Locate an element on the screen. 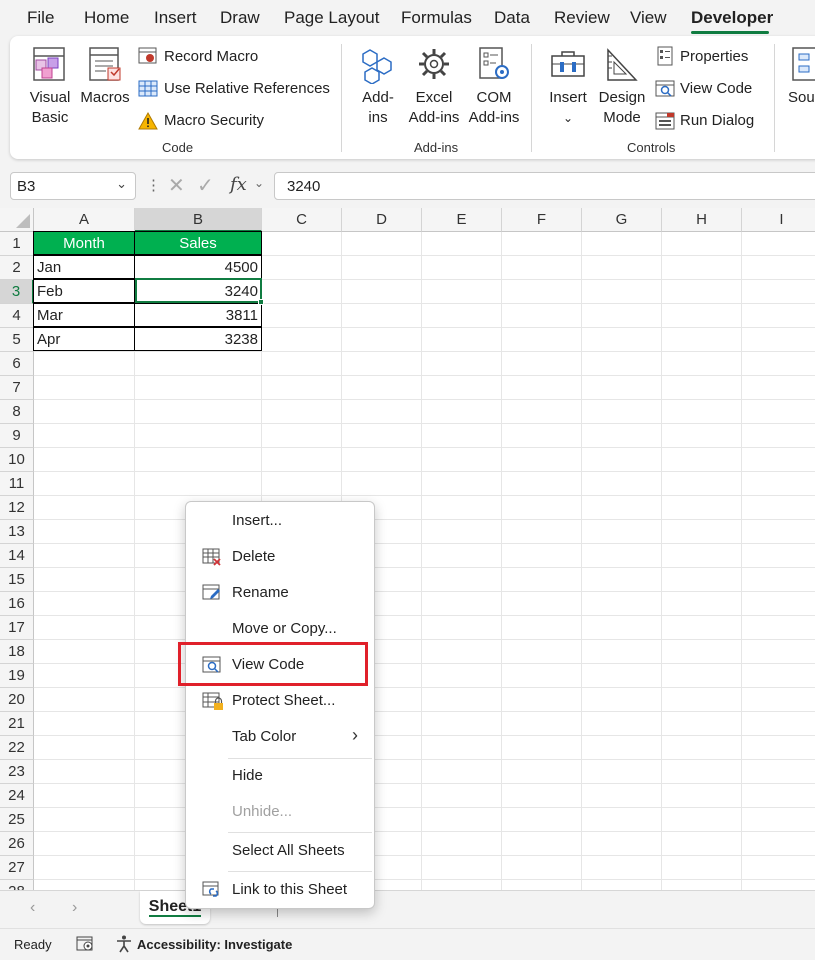 Image resolution: width=815 pixels, height=960 pixels. menu-item-rename: Rename is located at coordinates (280, 593).